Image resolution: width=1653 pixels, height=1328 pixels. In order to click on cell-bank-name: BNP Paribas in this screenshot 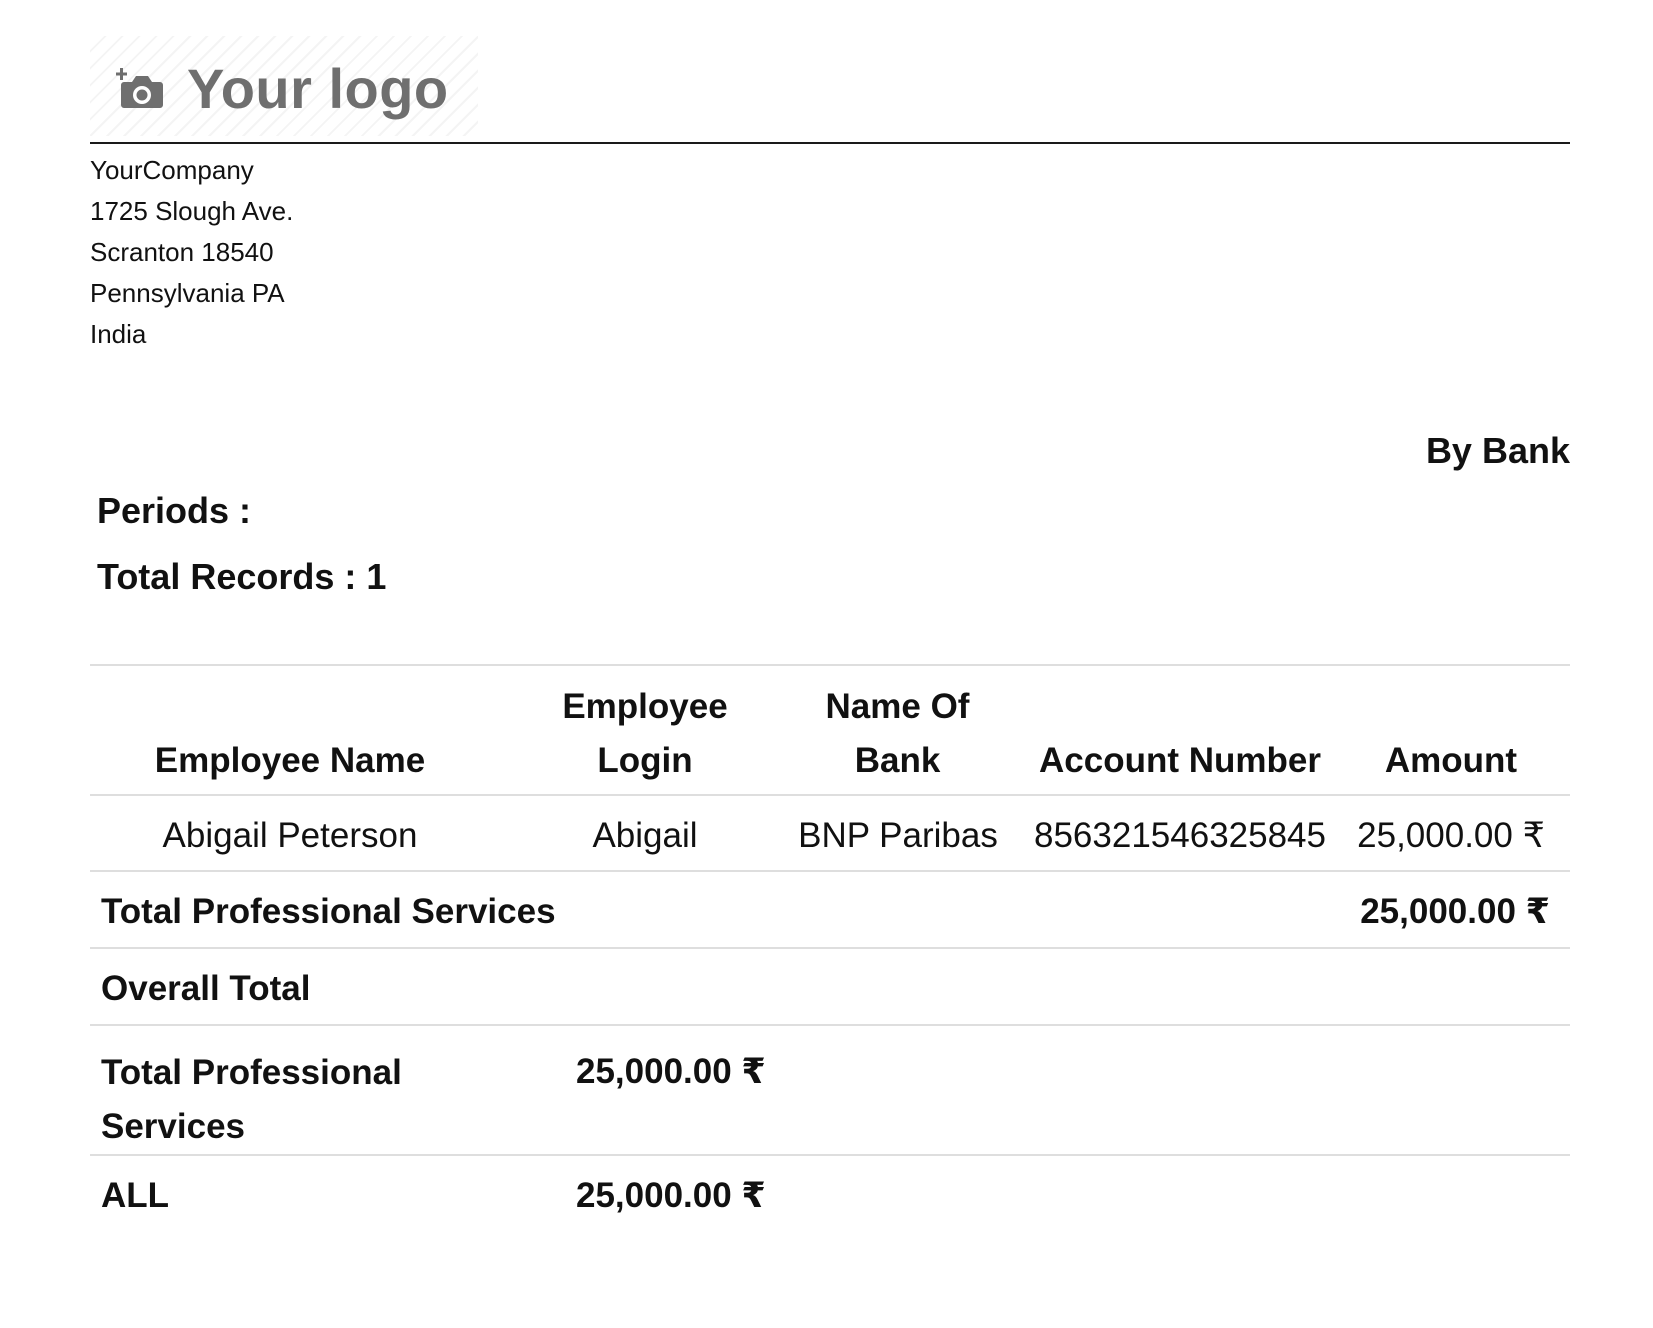, I will do `click(898, 835)`.